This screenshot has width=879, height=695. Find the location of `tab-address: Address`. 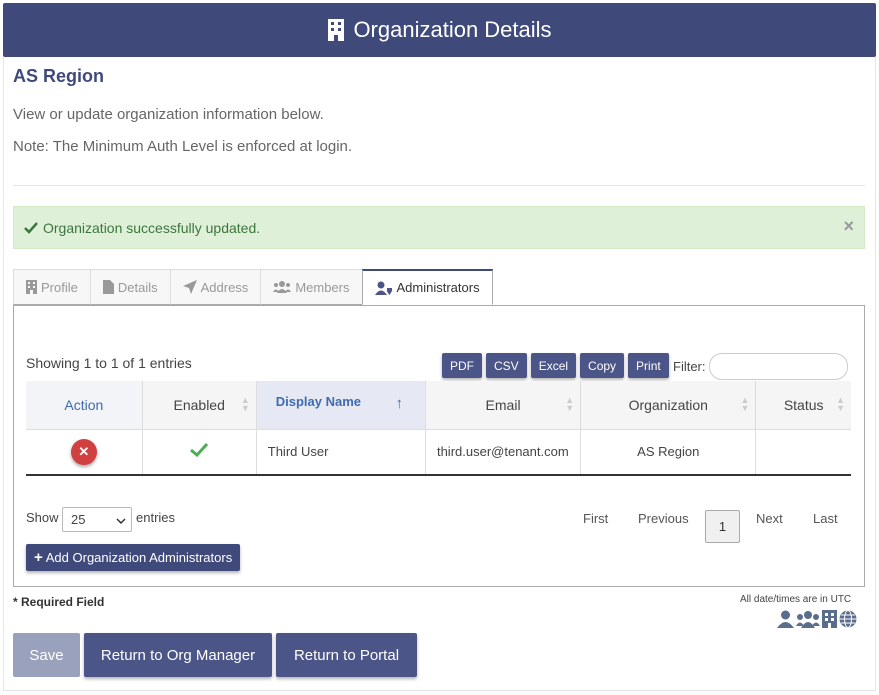

tab-address: Address is located at coordinates (215, 287).